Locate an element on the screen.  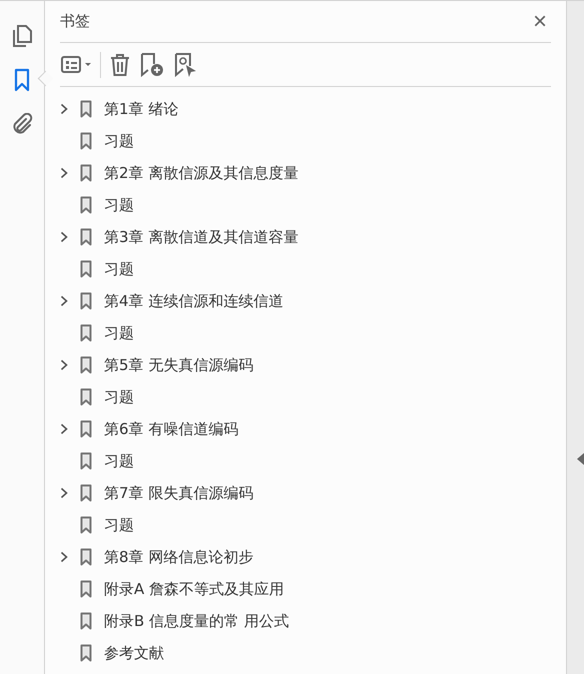
bookmark-item: 附录B 信息度量的常 用公式 is located at coordinates (196, 621).